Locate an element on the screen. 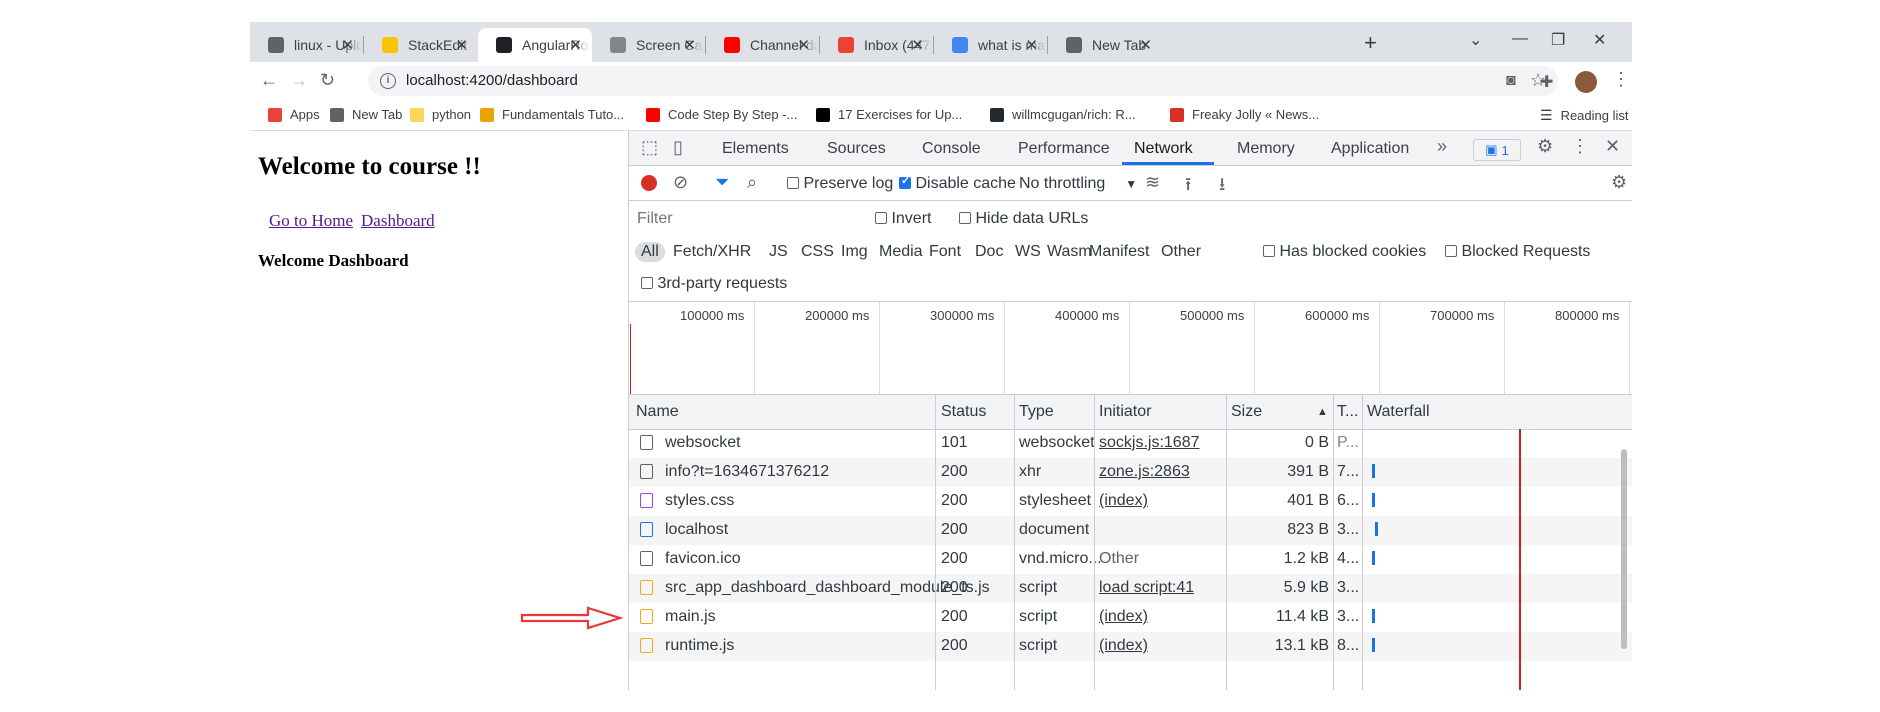 This screenshot has width=1880, height=712. type-filter-wasm: Wasm is located at coordinates (1069, 252).